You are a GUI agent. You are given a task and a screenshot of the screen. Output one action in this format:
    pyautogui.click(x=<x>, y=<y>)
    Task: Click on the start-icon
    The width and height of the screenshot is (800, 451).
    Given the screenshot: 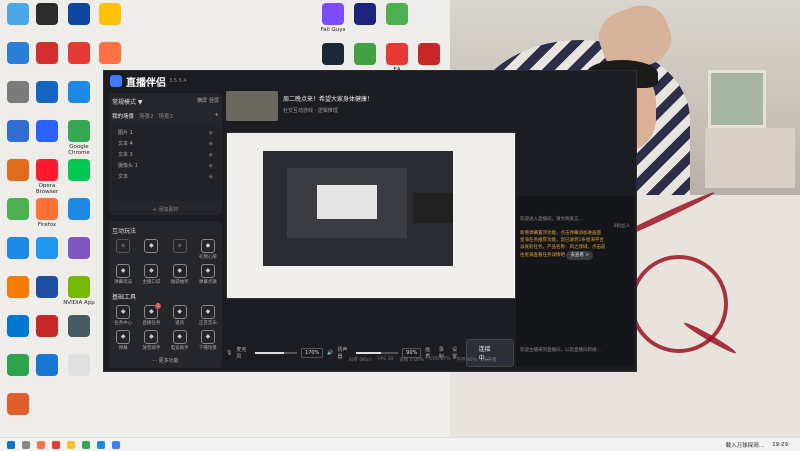 What is the action you would take?
    pyautogui.click(x=11, y=444)
    